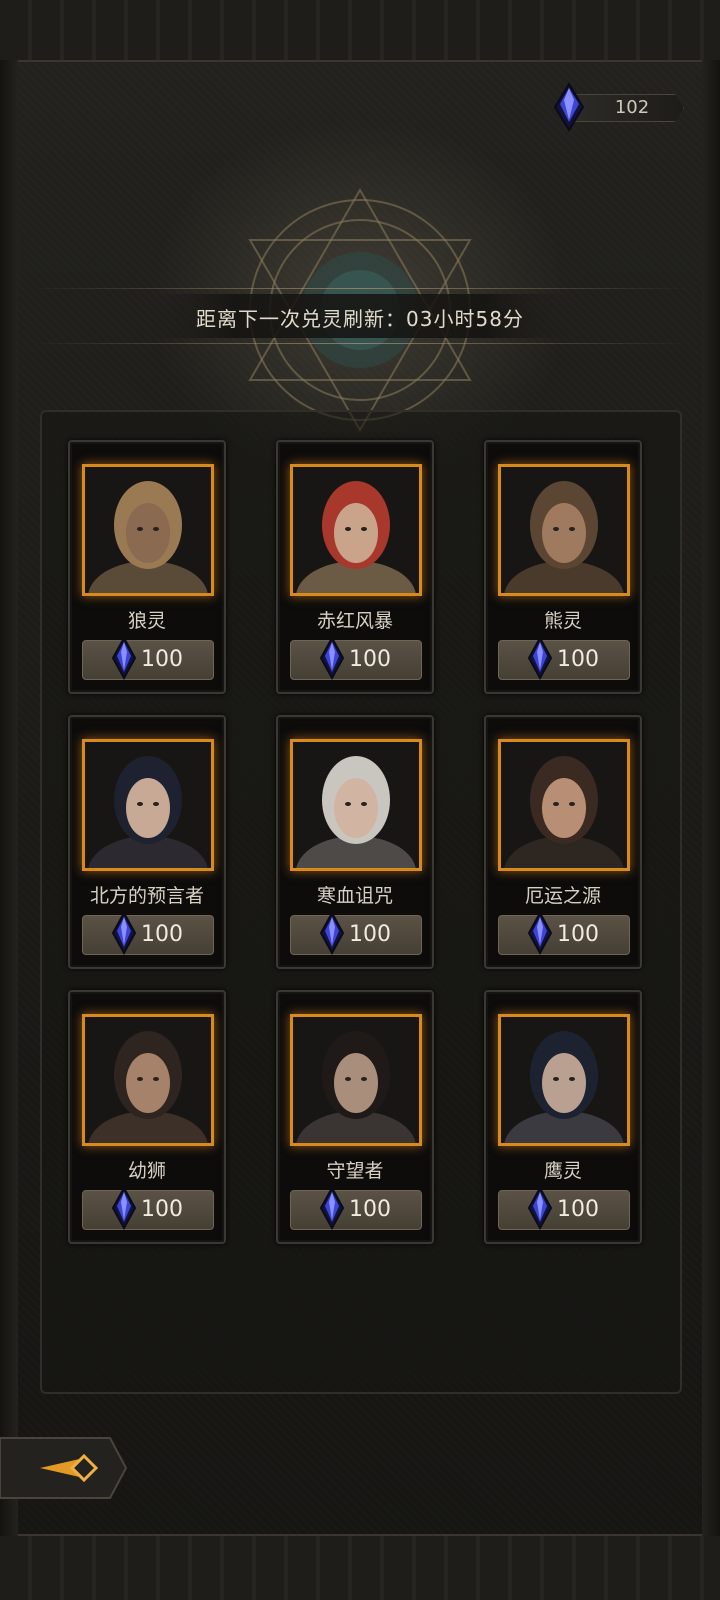  I want to click on bottom-ornament-border, so click(360, 1567).